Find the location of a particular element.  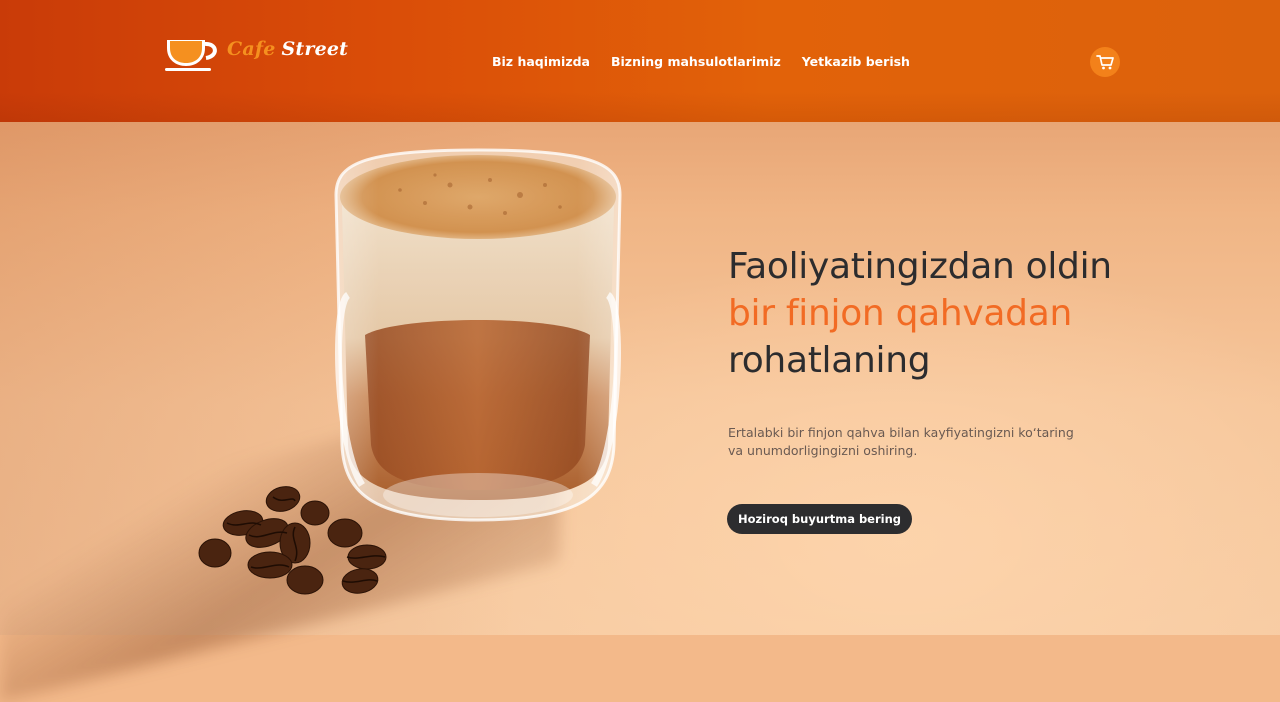

headline-line-1: Faoliyatingizdan oldin is located at coordinates (920, 266).